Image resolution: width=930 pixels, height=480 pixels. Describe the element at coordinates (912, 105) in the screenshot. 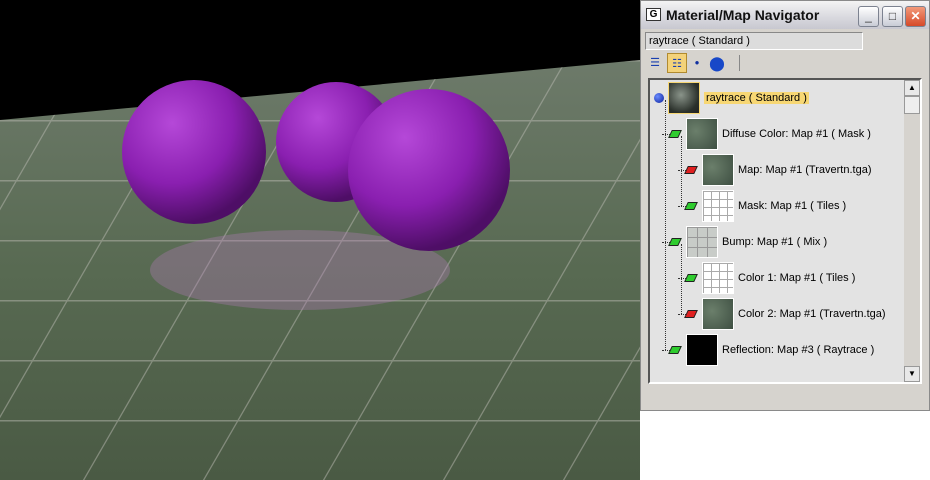

I see `scroll-thumb` at that location.